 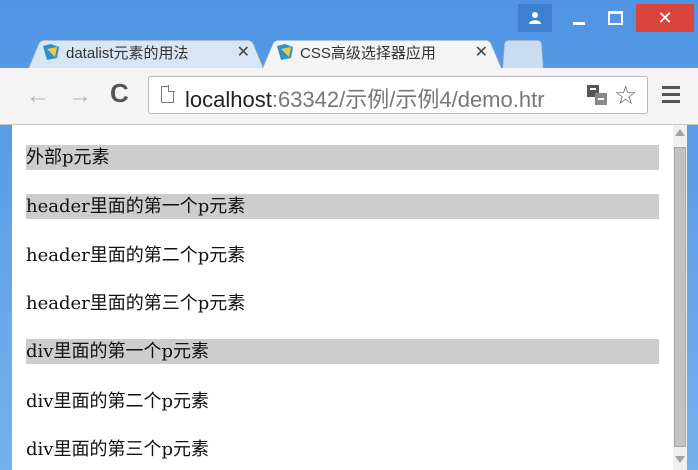 What do you see at coordinates (168, 94) in the screenshot?
I see `page-icon` at bounding box center [168, 94].